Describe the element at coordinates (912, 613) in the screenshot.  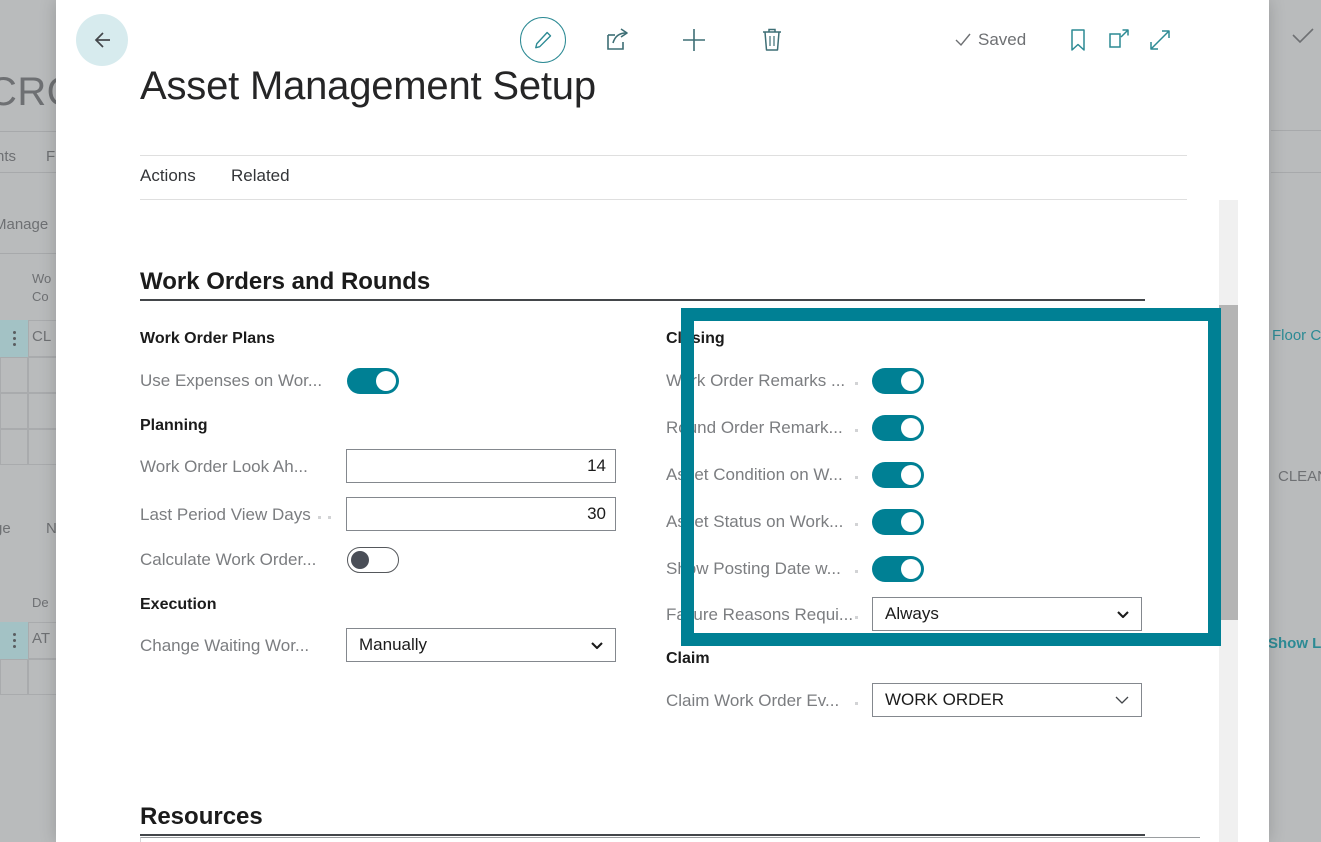
I see `select-value-failure-reasons-required: Always` at that location.